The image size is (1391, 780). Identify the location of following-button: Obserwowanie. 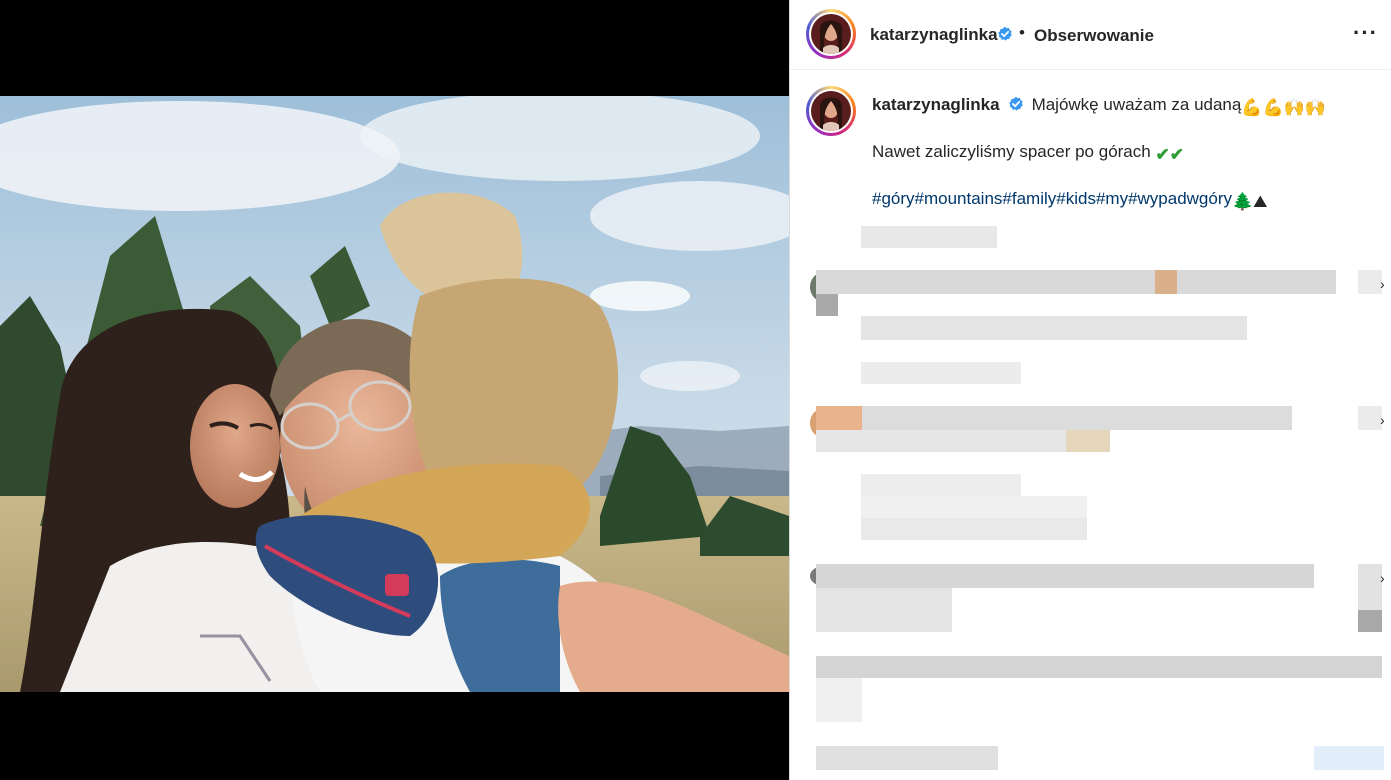
(1094, 36).